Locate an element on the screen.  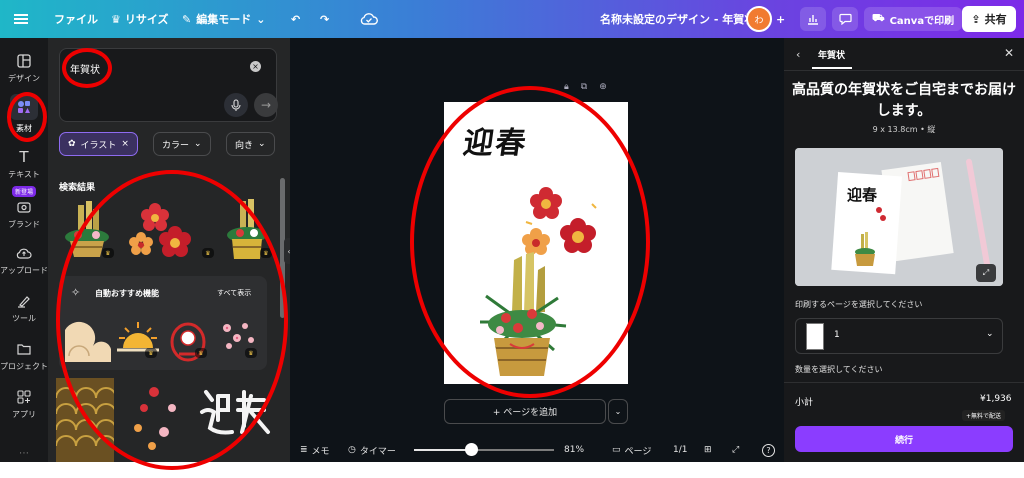
filter-chip-orientation: 向き ⌄ is located at coordinates (250, 144).